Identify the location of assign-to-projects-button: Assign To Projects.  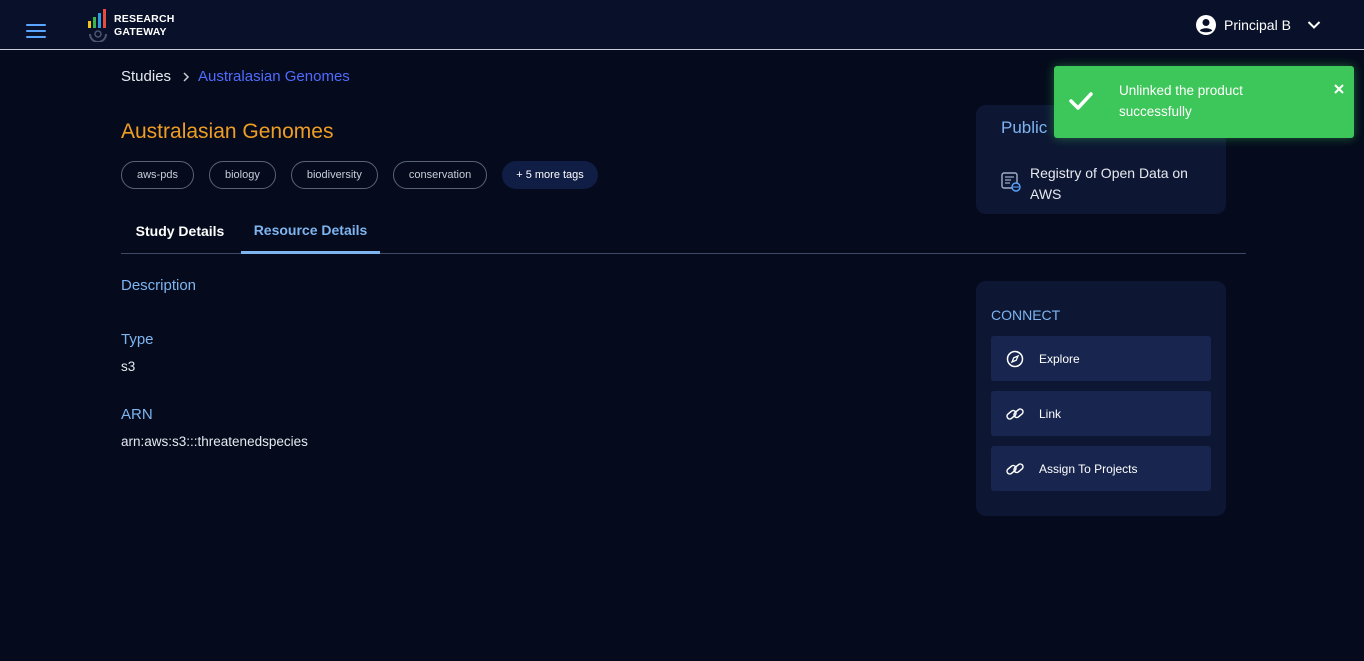
(1101, 468).